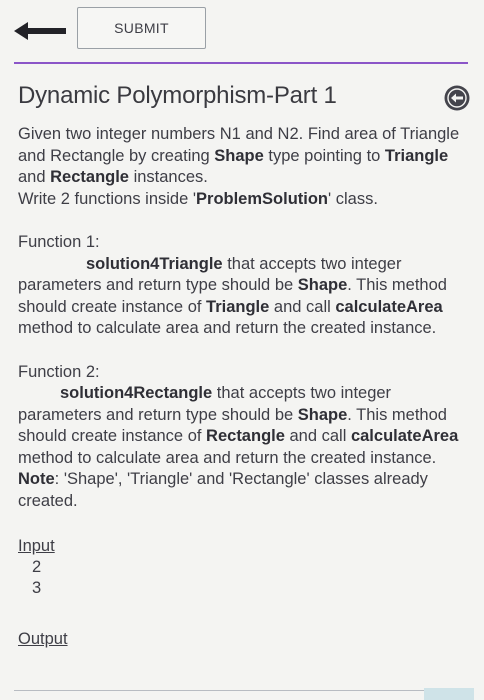 This screenshot has height=700, width=484. What do you see at coordinates (36, 546) in the screenshot?
I see `input-label: Input` at bounding box center [36, 546].